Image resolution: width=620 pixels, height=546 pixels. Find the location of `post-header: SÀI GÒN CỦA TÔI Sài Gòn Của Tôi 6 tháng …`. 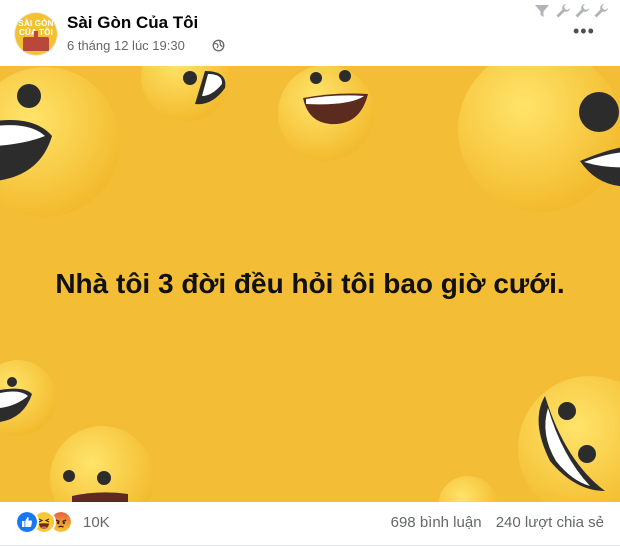

post-header: SÀI GÒN CỦA TÔI Sài Gòn Của Tôi 6 tháng … is located at coordinates (310, 33).